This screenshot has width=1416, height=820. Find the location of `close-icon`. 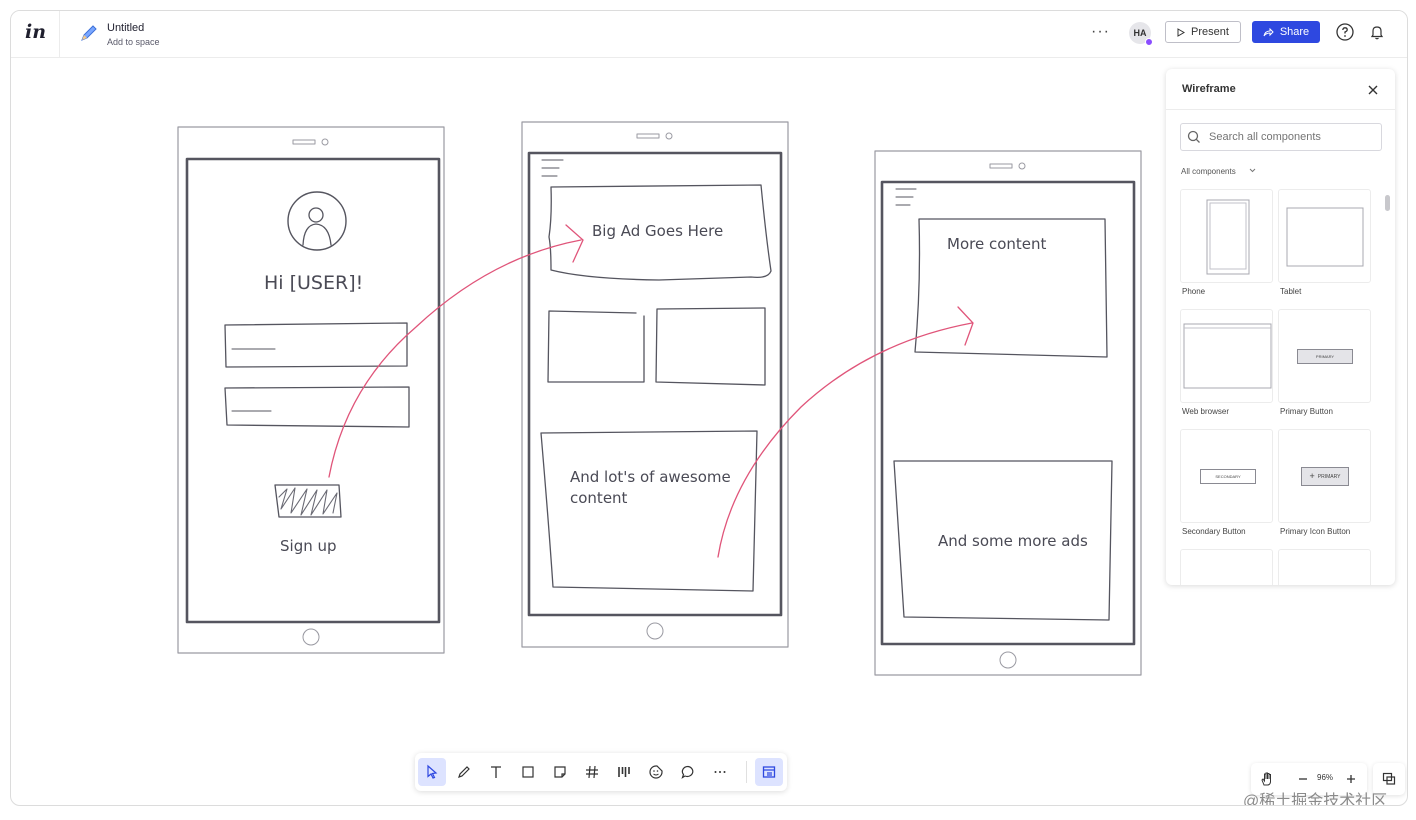

close-icon is located at coordinates (1373, 90).